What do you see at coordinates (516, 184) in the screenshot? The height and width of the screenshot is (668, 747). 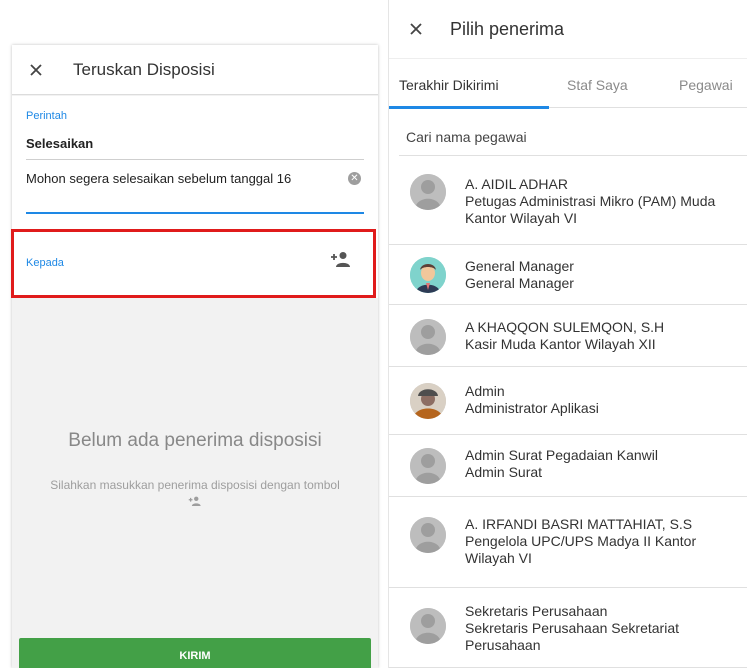 I see `recipient-name: A. AIDIL ADHAR` at bounding box center [516, 184].